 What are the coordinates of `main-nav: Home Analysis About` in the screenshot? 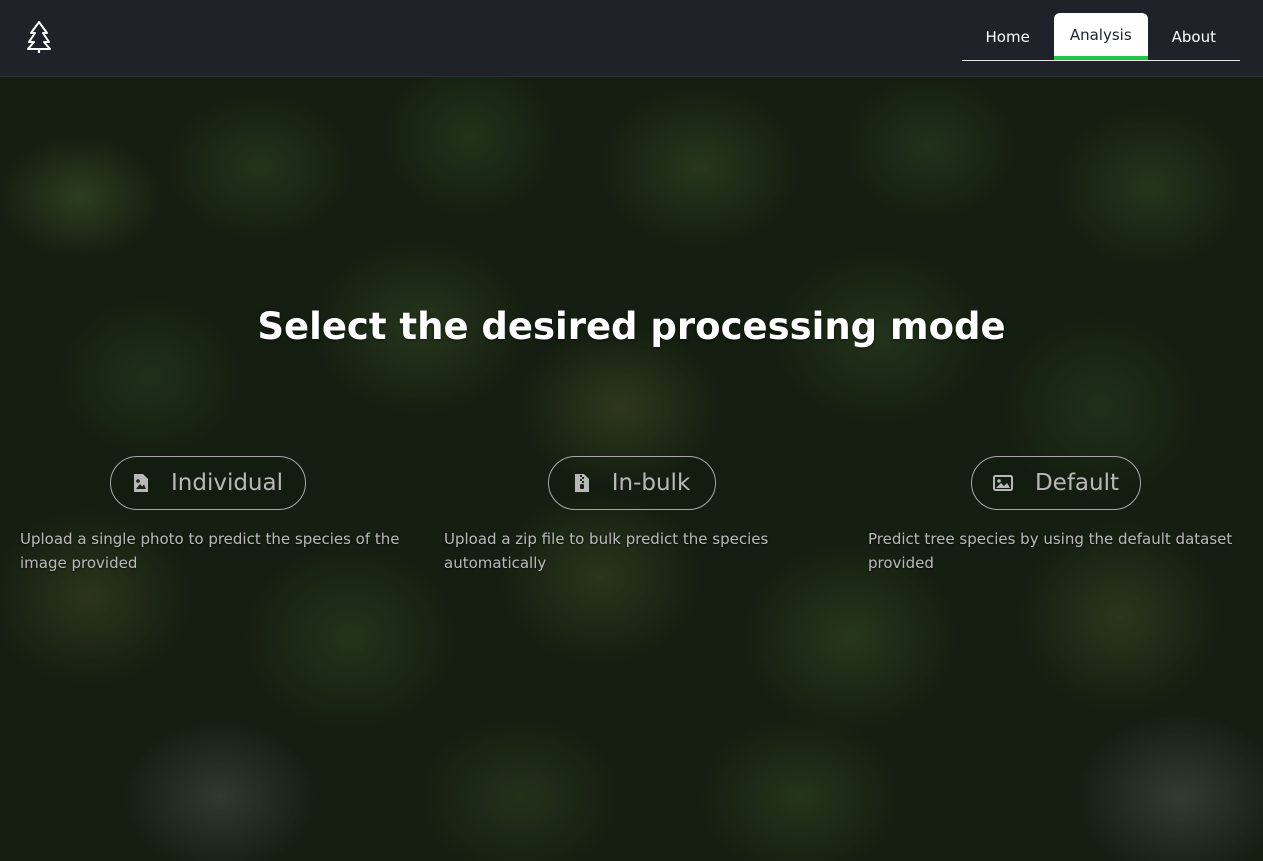 It's located at (1100, 37).